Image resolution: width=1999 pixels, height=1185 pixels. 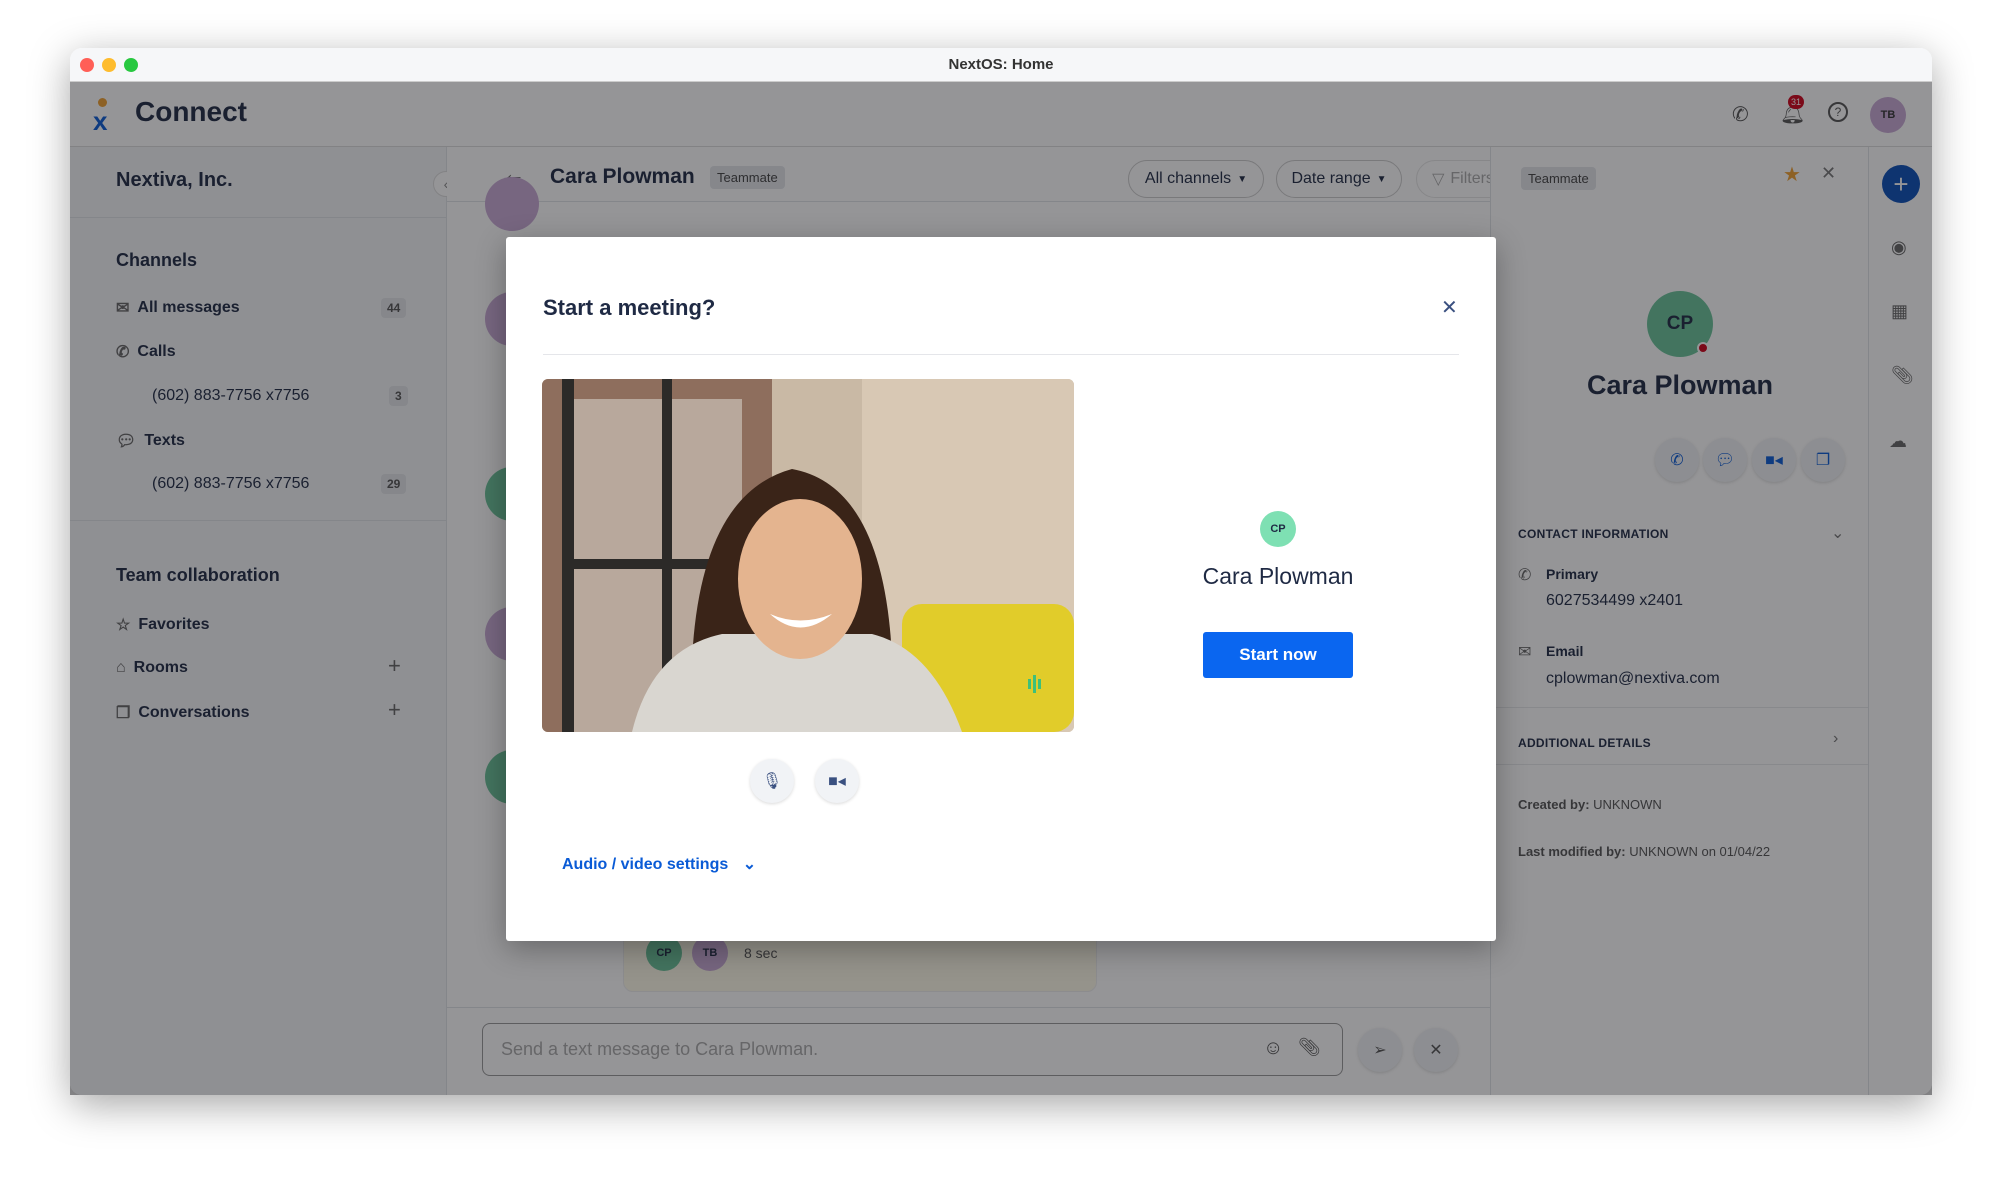 I want to click on window-title: NextOS: Home, so click(x=1001, y=64).